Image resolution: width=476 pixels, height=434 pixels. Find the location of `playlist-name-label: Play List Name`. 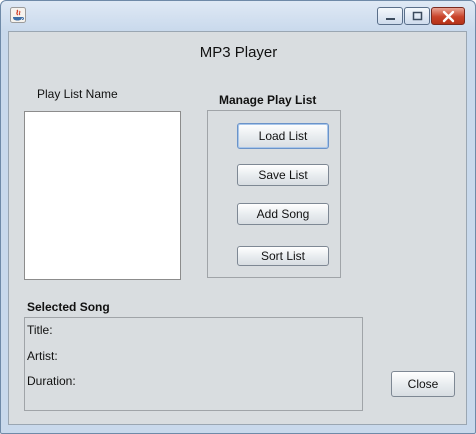

playlist-name-label: Play List Name is located at coordinates (77, 94).